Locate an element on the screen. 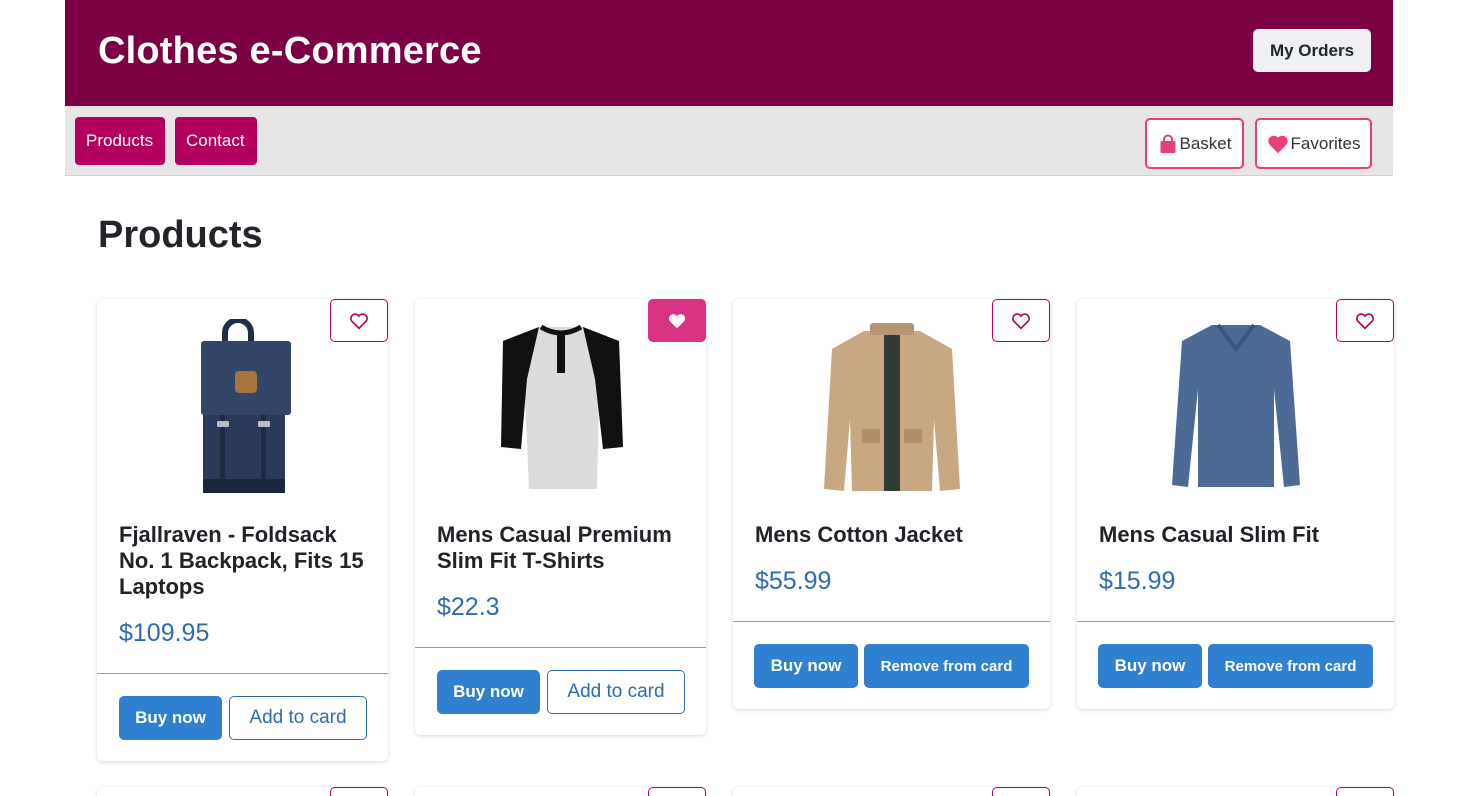  navbar: Products Contact Basket Favorites is located at coordinates (729, 141).